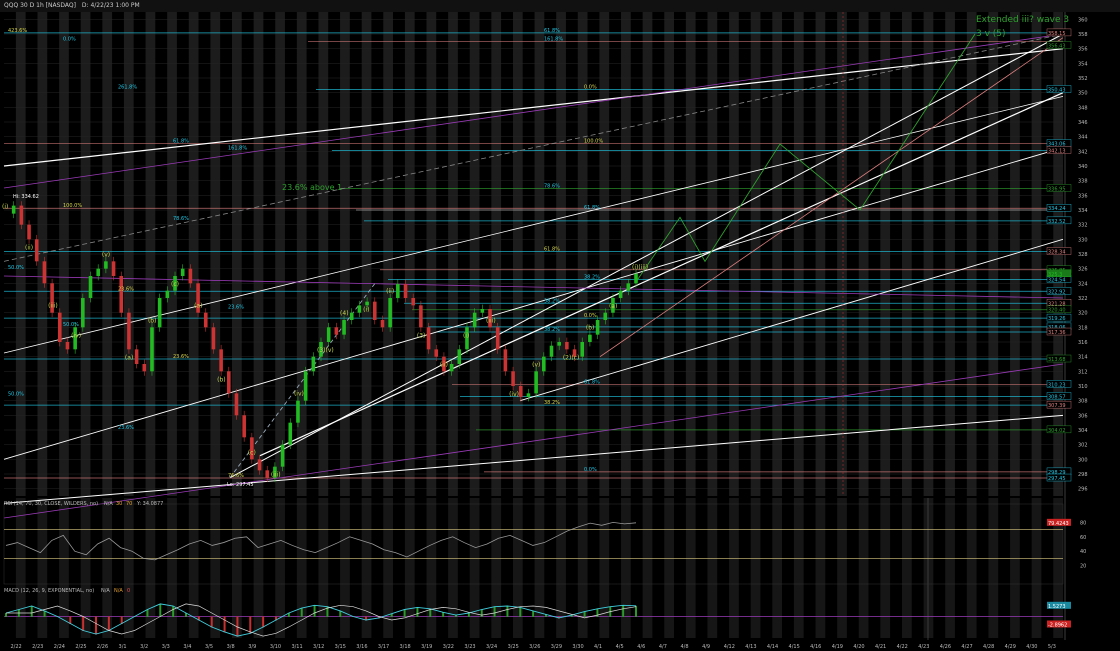 This screenshot has height=651, width=1120. What do you see at coordinates (1083, 79) in the screenshot?
I see `price-tick: 352` at bounding box center [1083, 79].